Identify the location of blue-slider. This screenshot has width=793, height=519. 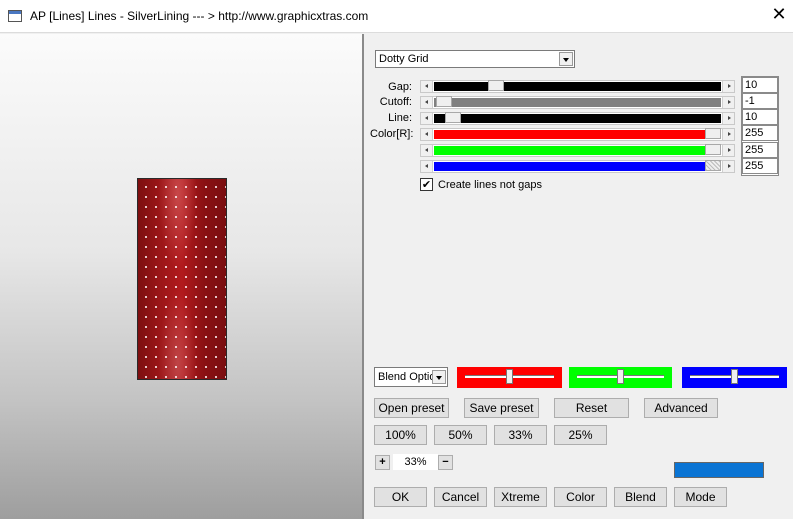
(577, 166).